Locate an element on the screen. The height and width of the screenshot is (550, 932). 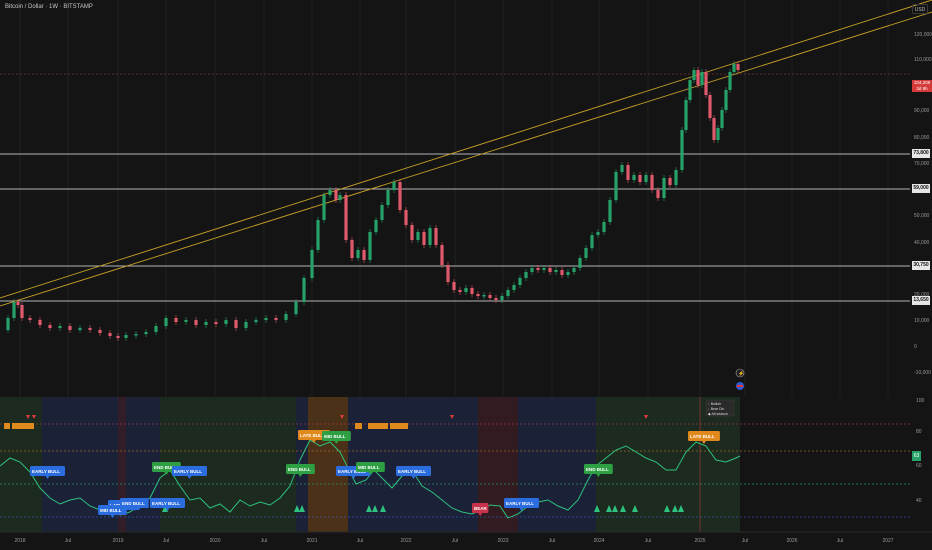
indicator-tick-label: 80 is located at coordinates (919, 432).